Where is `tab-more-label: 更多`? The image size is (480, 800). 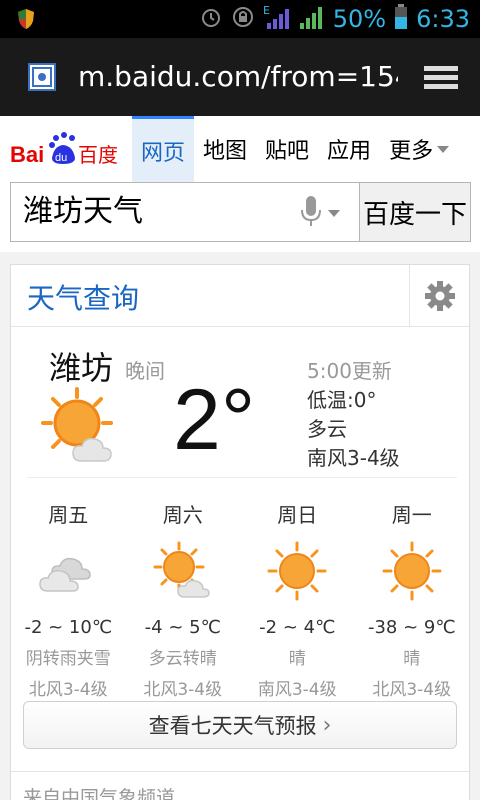 tab-more-label: 更多 is located at coordinates (411, 151).